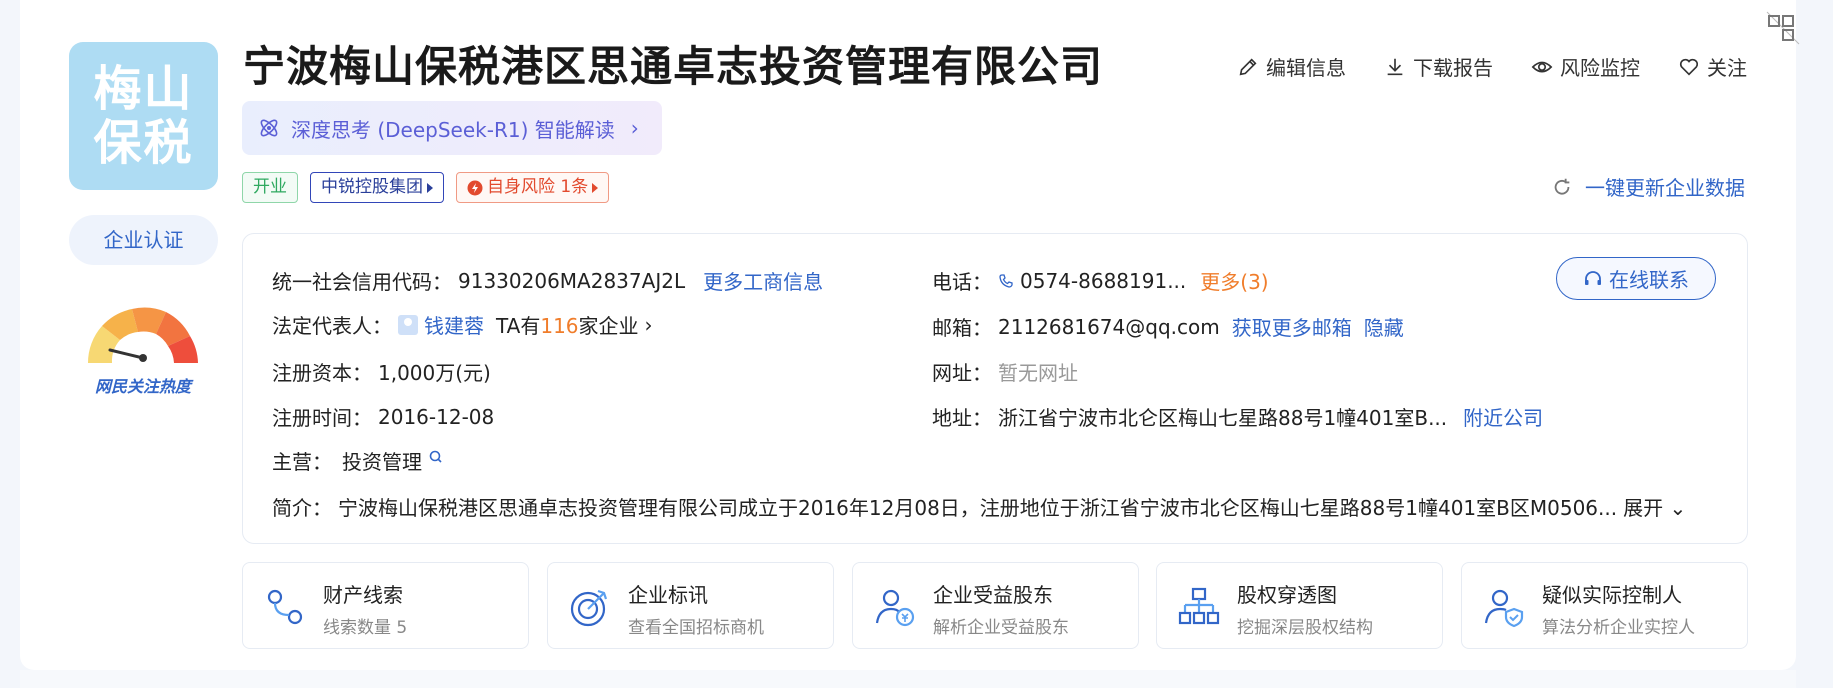 This screenshot has width=1833, height=688. What do you see at coordinates (1292, 326) in the screenshot?
I see `more-emails-link: 获取更多邮箱` at bounding box center [1292, 326].